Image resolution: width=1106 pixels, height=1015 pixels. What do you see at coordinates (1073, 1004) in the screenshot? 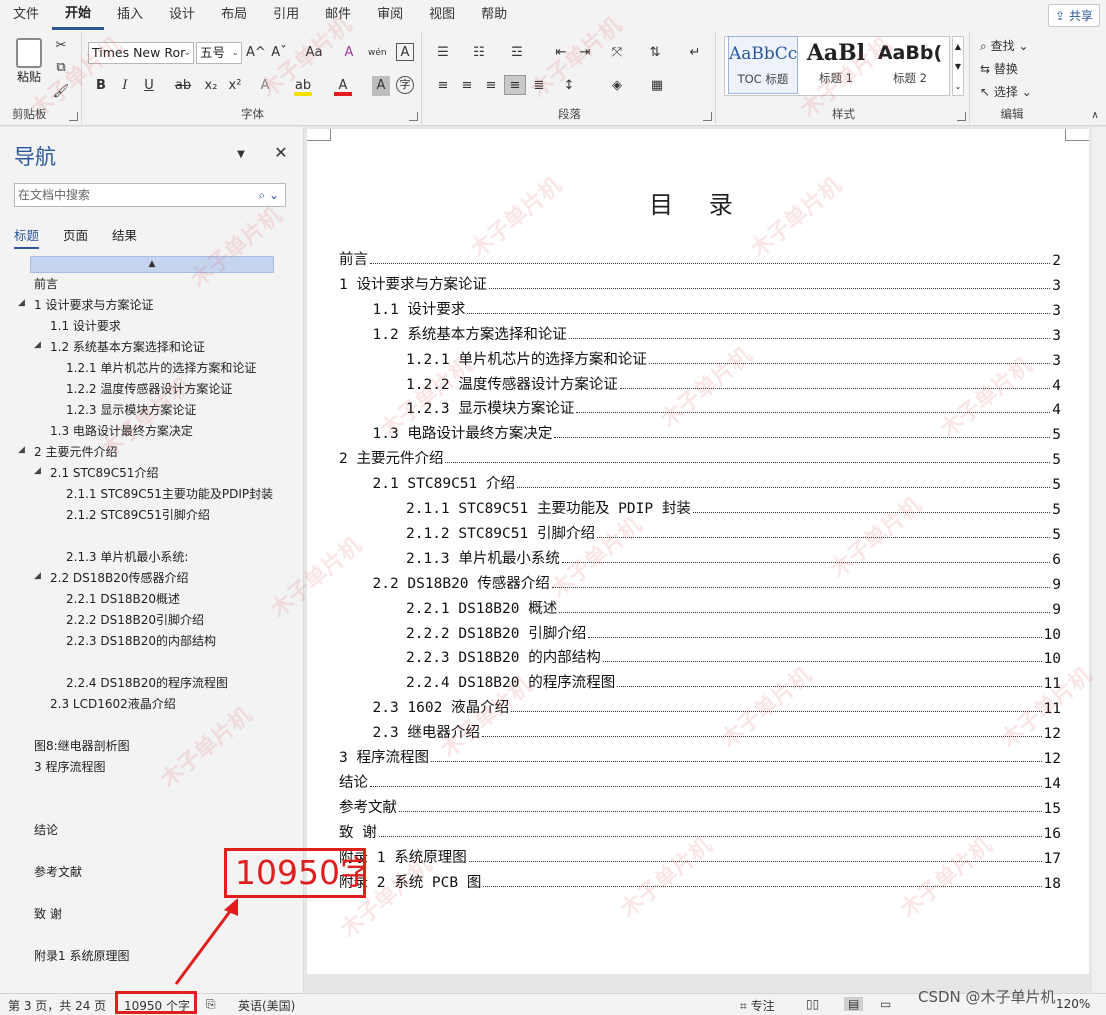
I see `zoom-level: 120%` at bounding box center [1073, 1004].